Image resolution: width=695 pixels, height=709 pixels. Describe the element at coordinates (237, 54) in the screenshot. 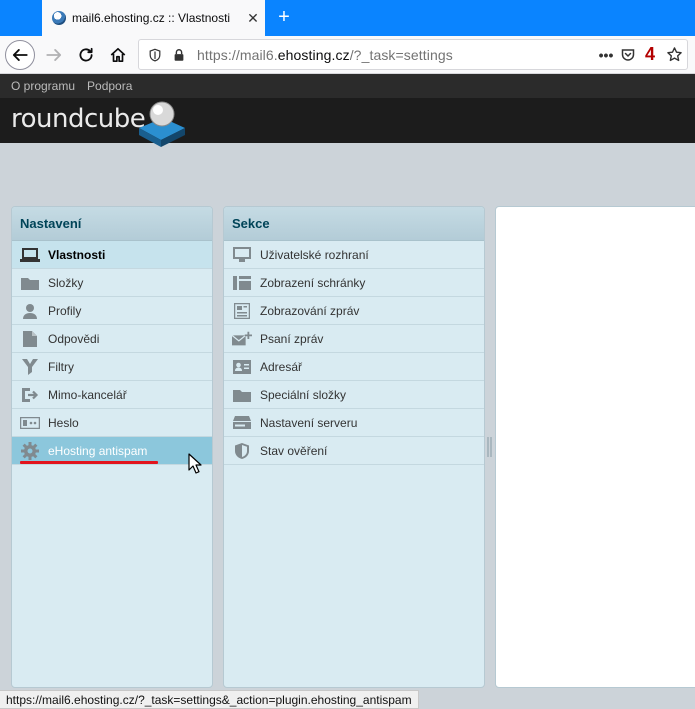

I see `url-prefix: https://mail6.` at that location.